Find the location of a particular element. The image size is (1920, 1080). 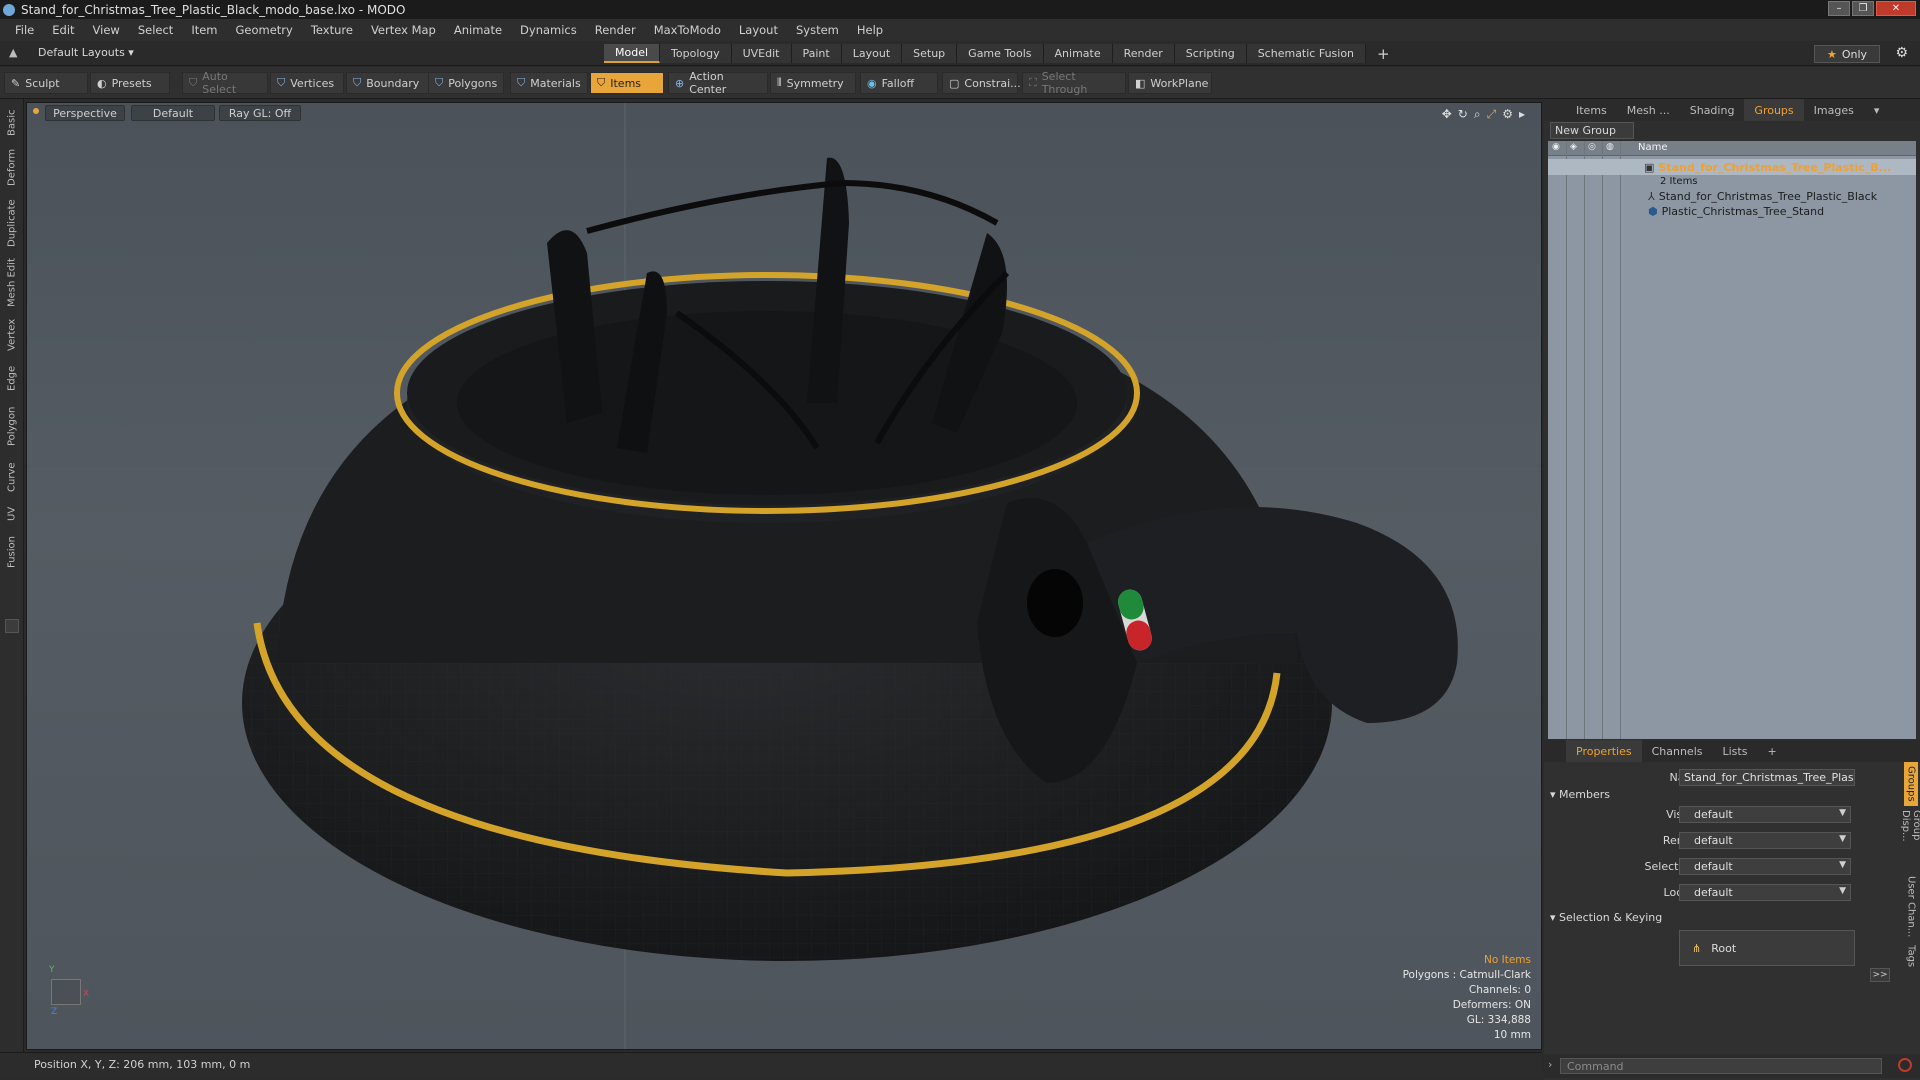

vtab-basic: Basic is located at coordinates (12, 123).